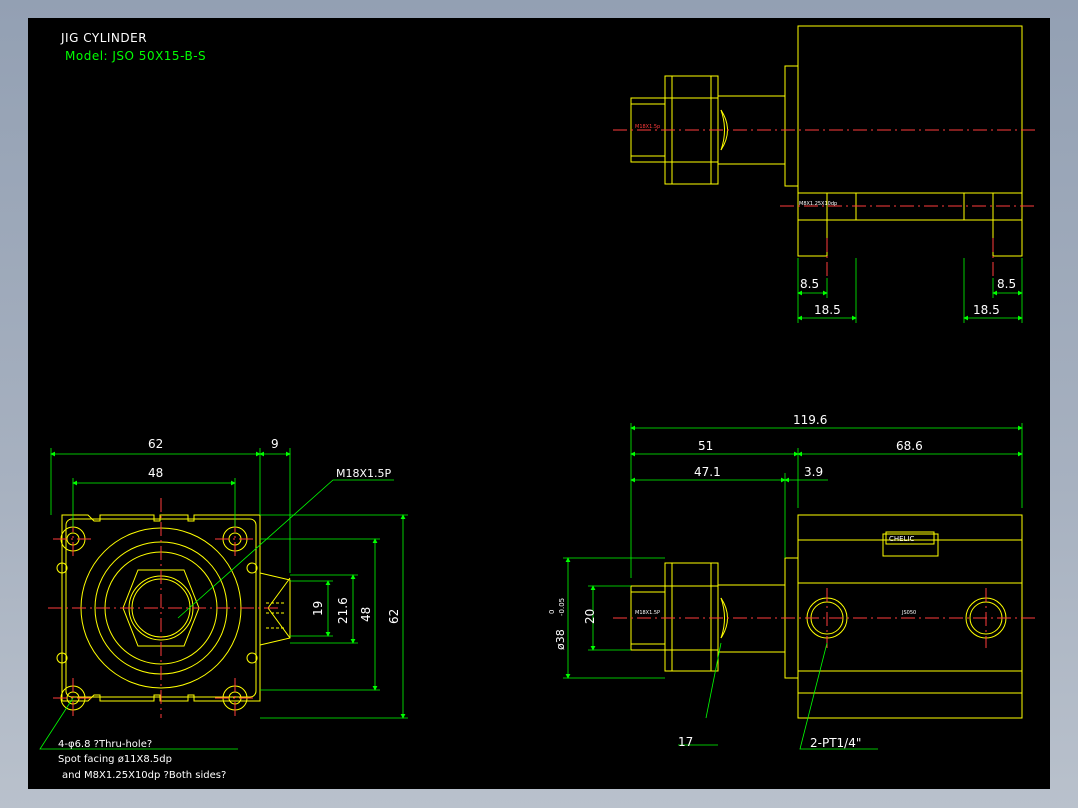 Image resolution: width=1078 pixels, height=808 pixels. I want to click on front-dim-48-v: 48, so click(366, 614).